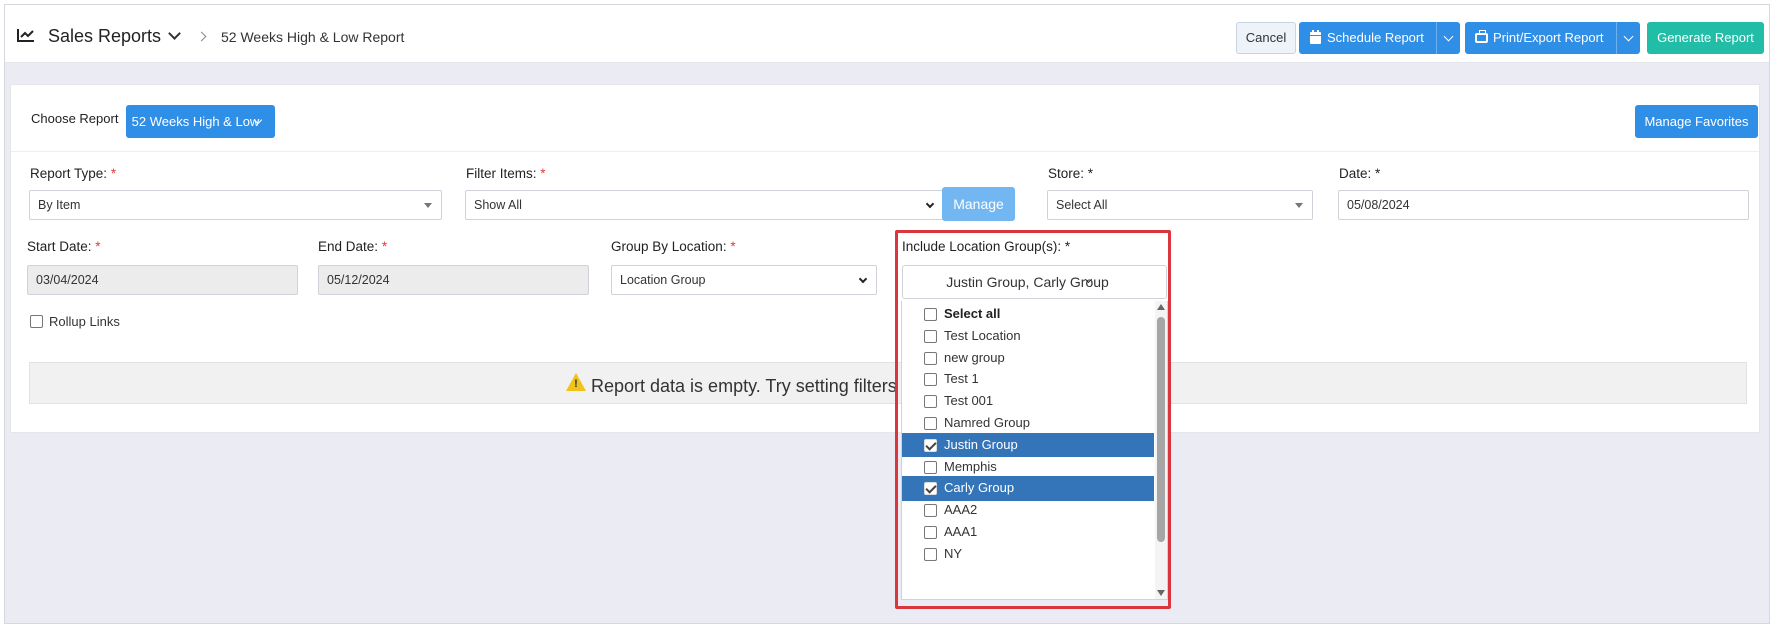 The width and height of the screenshot is (1776, 627). What do you see at coordinates (1082, 205) in the screenshot?
I see `store-value: Select All` at bounding box center [1082, 205].